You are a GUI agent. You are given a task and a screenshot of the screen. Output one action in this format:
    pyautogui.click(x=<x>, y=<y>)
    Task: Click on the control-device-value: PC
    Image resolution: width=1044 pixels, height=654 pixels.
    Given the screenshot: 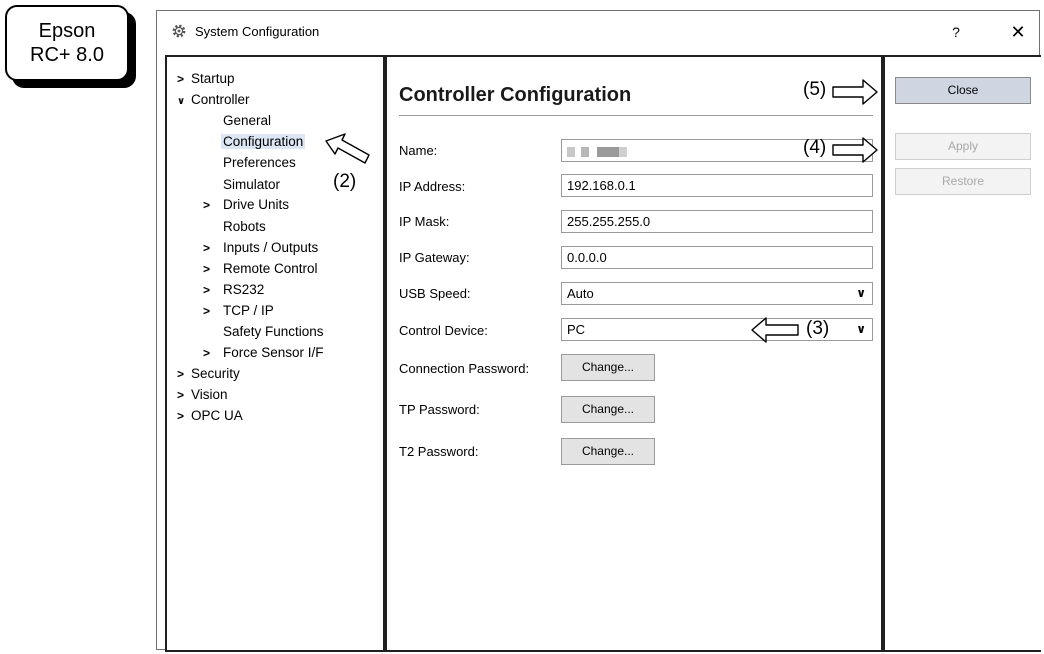 What is the action you would take?
    pyautogui.click(x=576, y=329)
    